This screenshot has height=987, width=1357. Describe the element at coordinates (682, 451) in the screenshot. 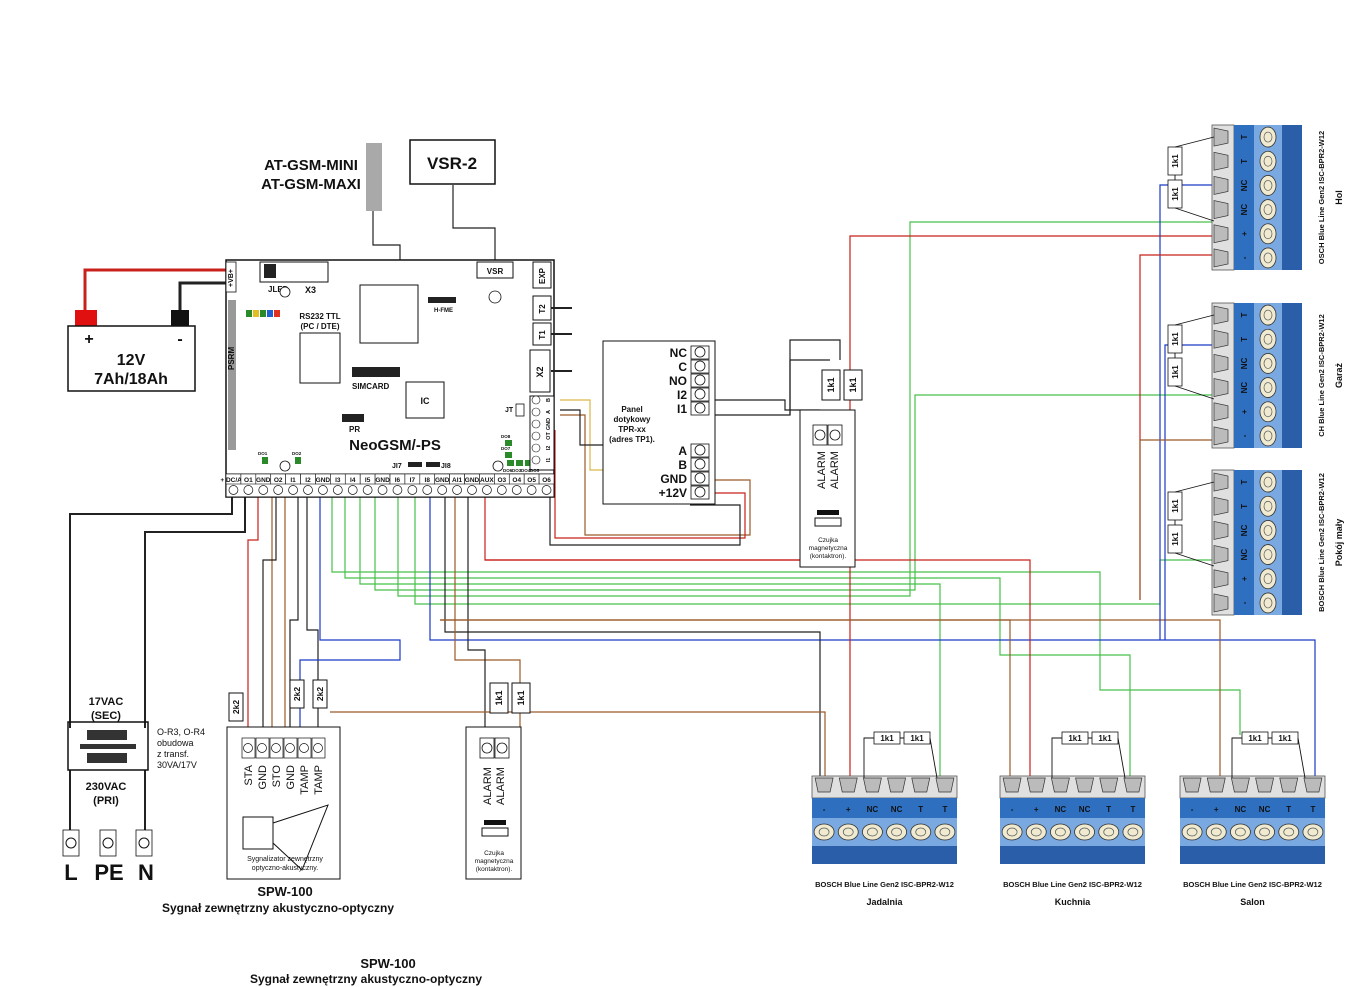

I see `touch-panel-term-label: A` at that location.